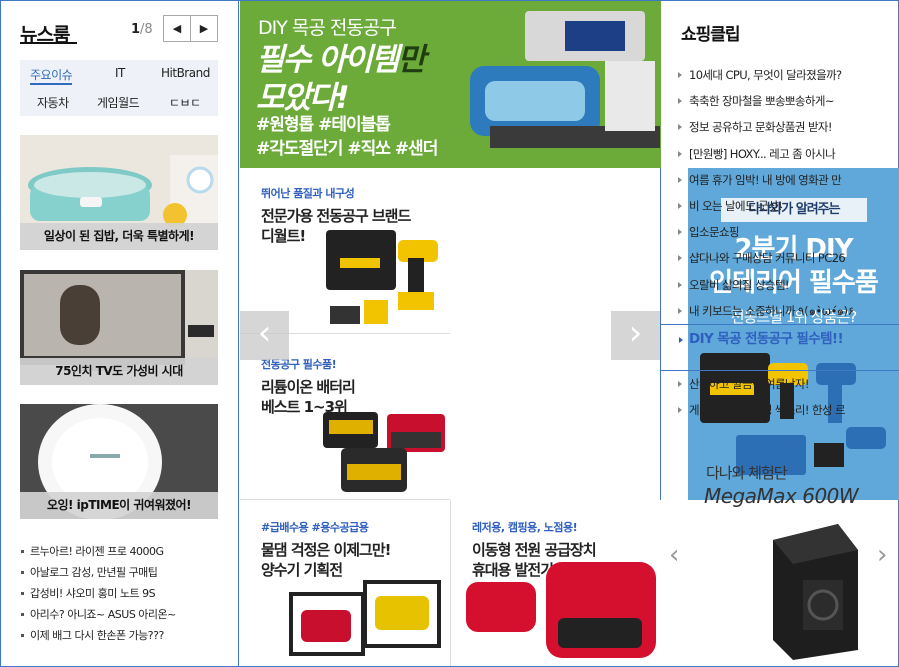 The width and height of the screenshot is (899, 667). Describe the element at coordinates (119, 236) in the screenshot. I see `thumb-caption: 일상이 된 집밥, 더욱 특별하게!` at that location.